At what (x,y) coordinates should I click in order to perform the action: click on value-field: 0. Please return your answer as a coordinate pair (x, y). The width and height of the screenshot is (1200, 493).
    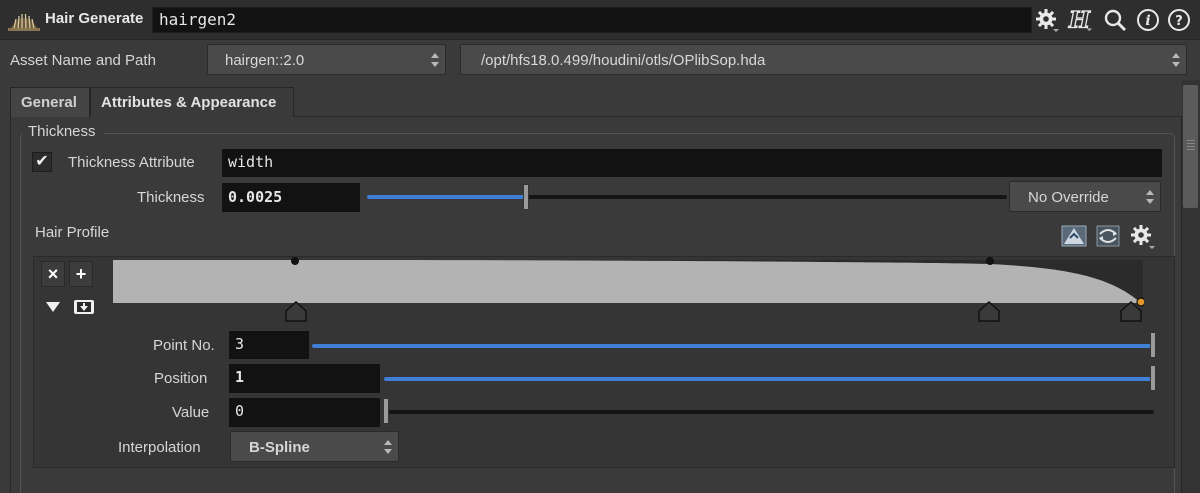
    Looking at the image, I should click on (304, 412).